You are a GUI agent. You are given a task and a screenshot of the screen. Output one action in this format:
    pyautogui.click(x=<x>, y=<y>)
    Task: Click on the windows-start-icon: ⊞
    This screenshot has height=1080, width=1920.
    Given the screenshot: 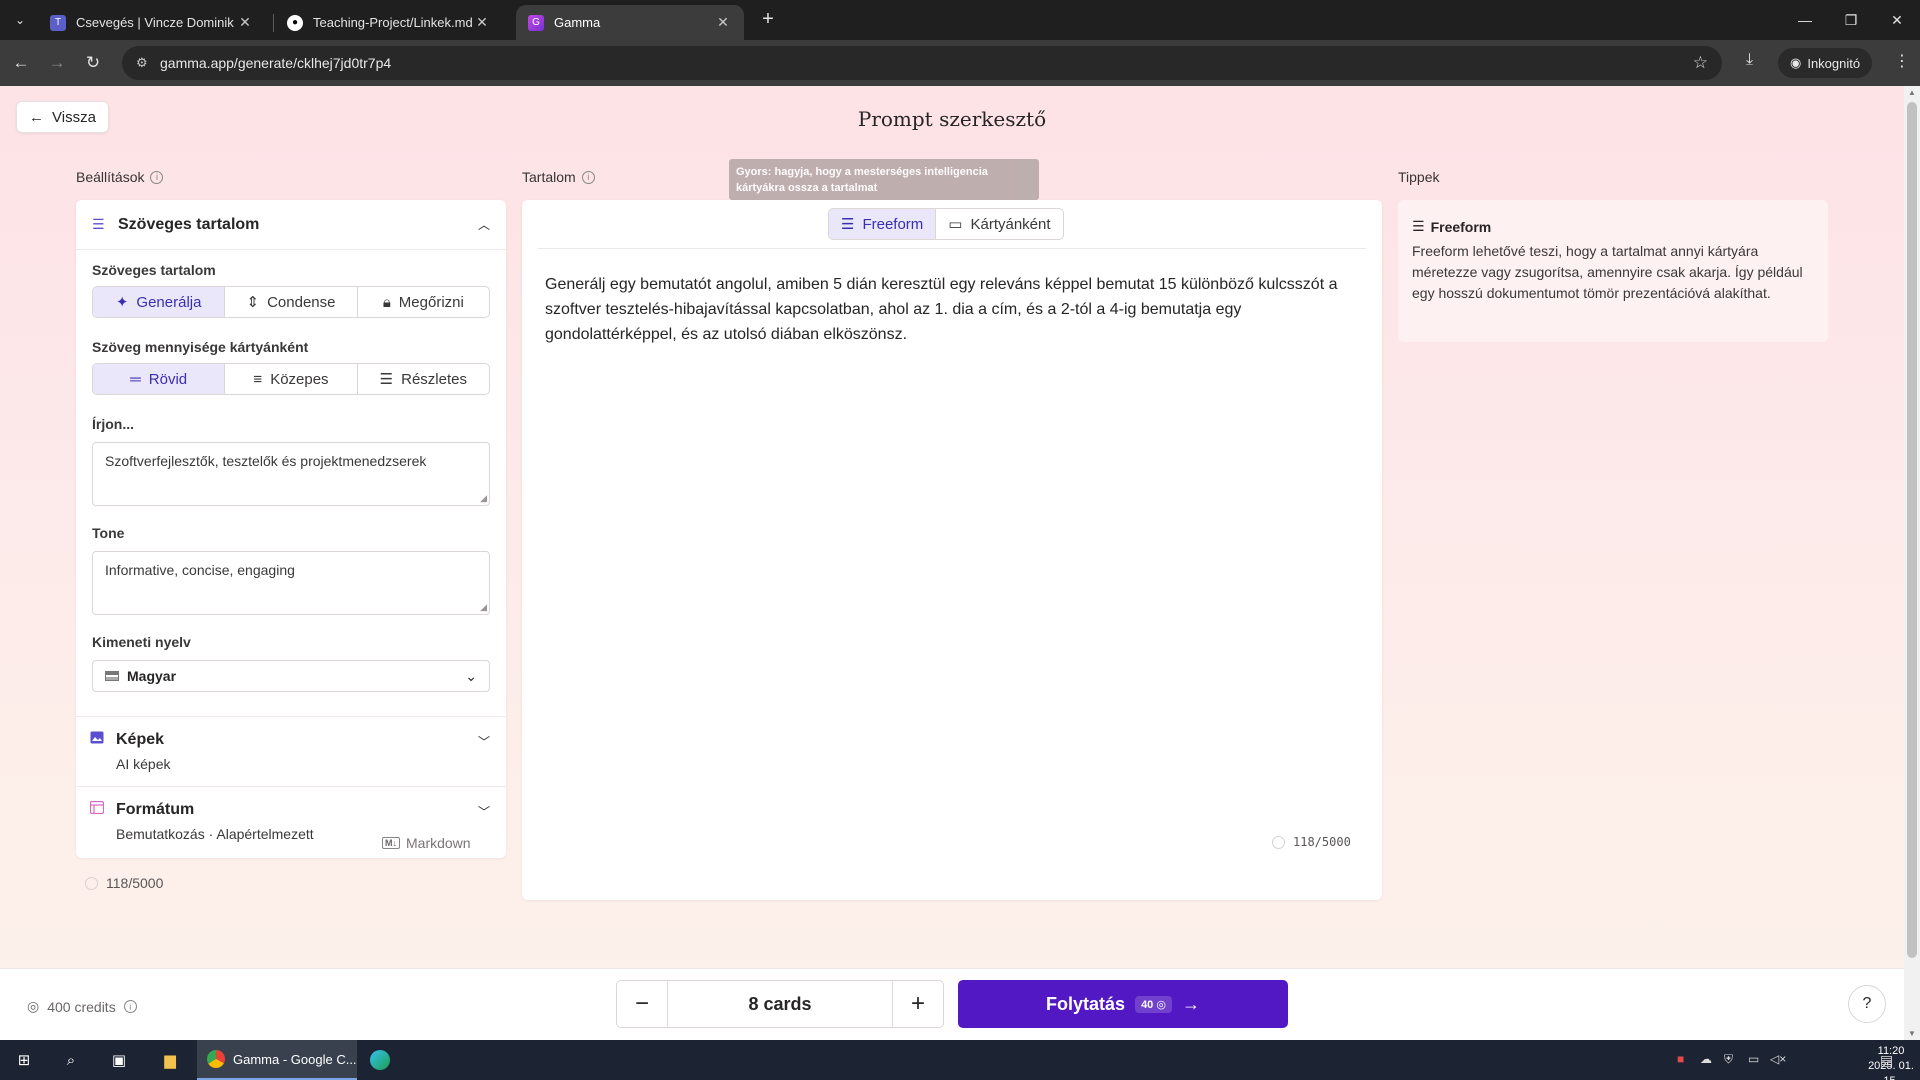 What is the action you would take?
    pyautogui.click(x=24, y=1060)
    